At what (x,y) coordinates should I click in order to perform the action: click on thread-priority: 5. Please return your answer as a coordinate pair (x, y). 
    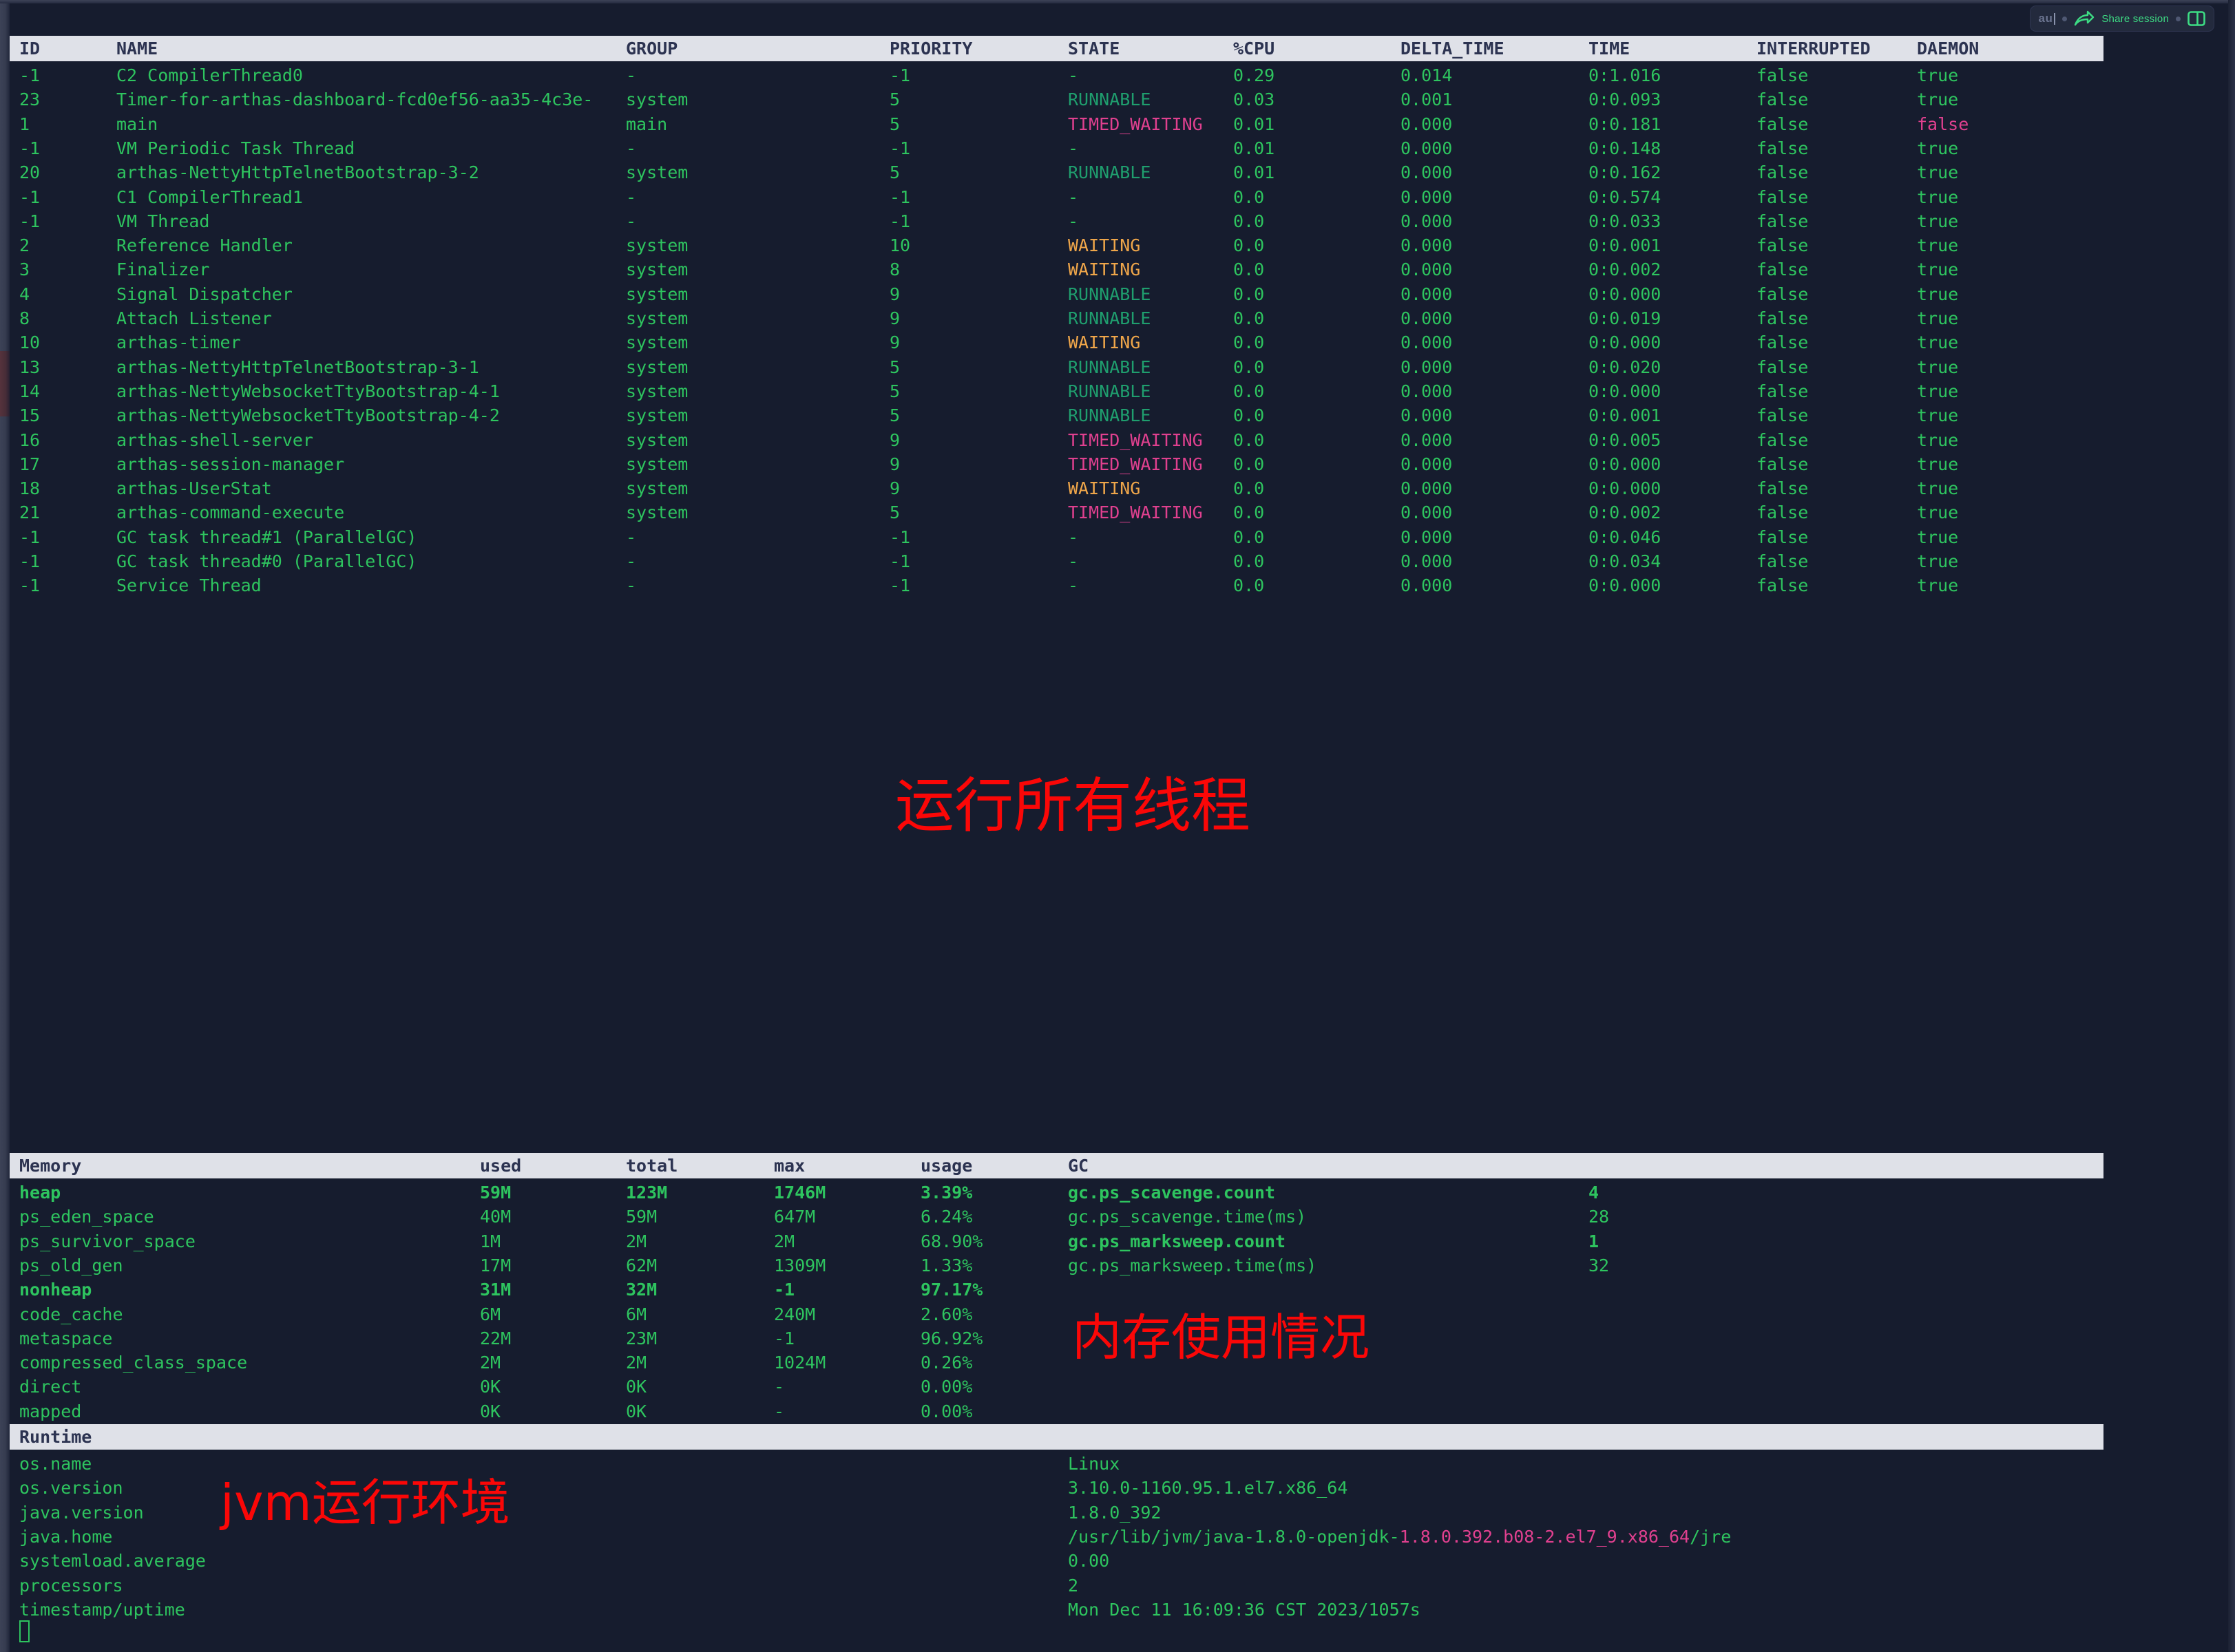
    Looking at the image, I should click on (896, 124).